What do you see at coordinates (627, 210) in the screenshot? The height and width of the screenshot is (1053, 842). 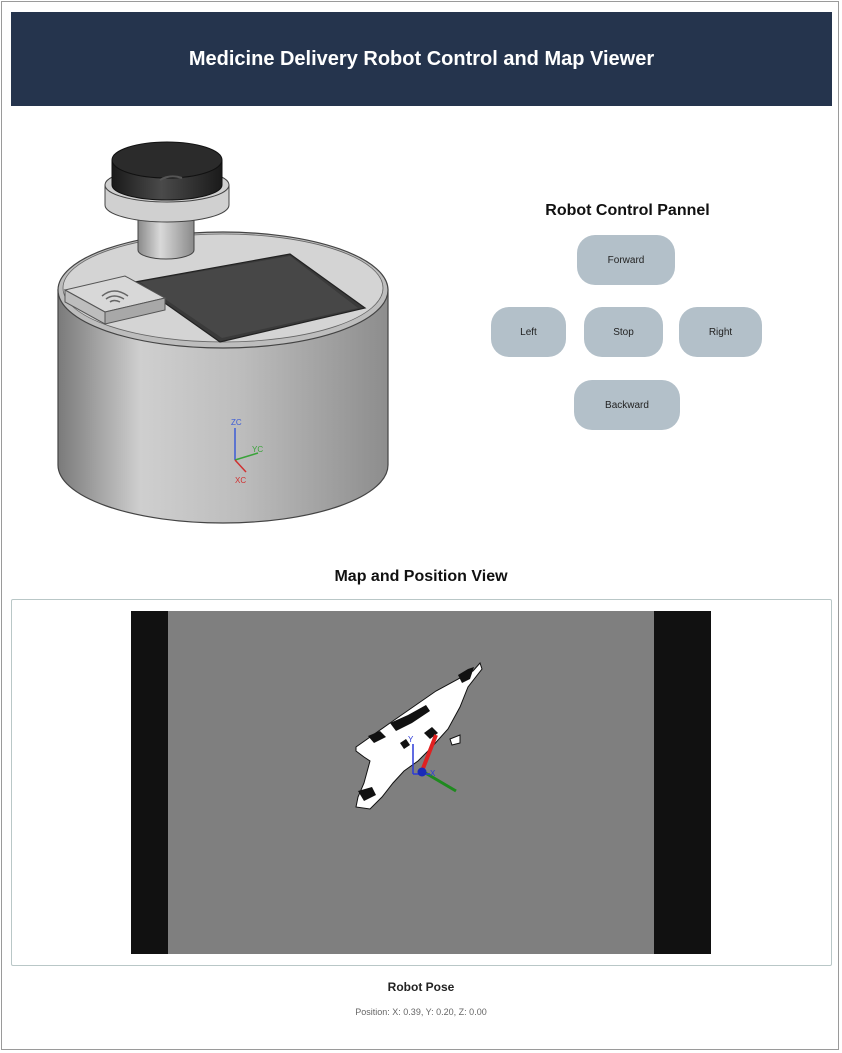 I see `control-panel-title: Robot Control Pannel` at bounding box center [627, 210].